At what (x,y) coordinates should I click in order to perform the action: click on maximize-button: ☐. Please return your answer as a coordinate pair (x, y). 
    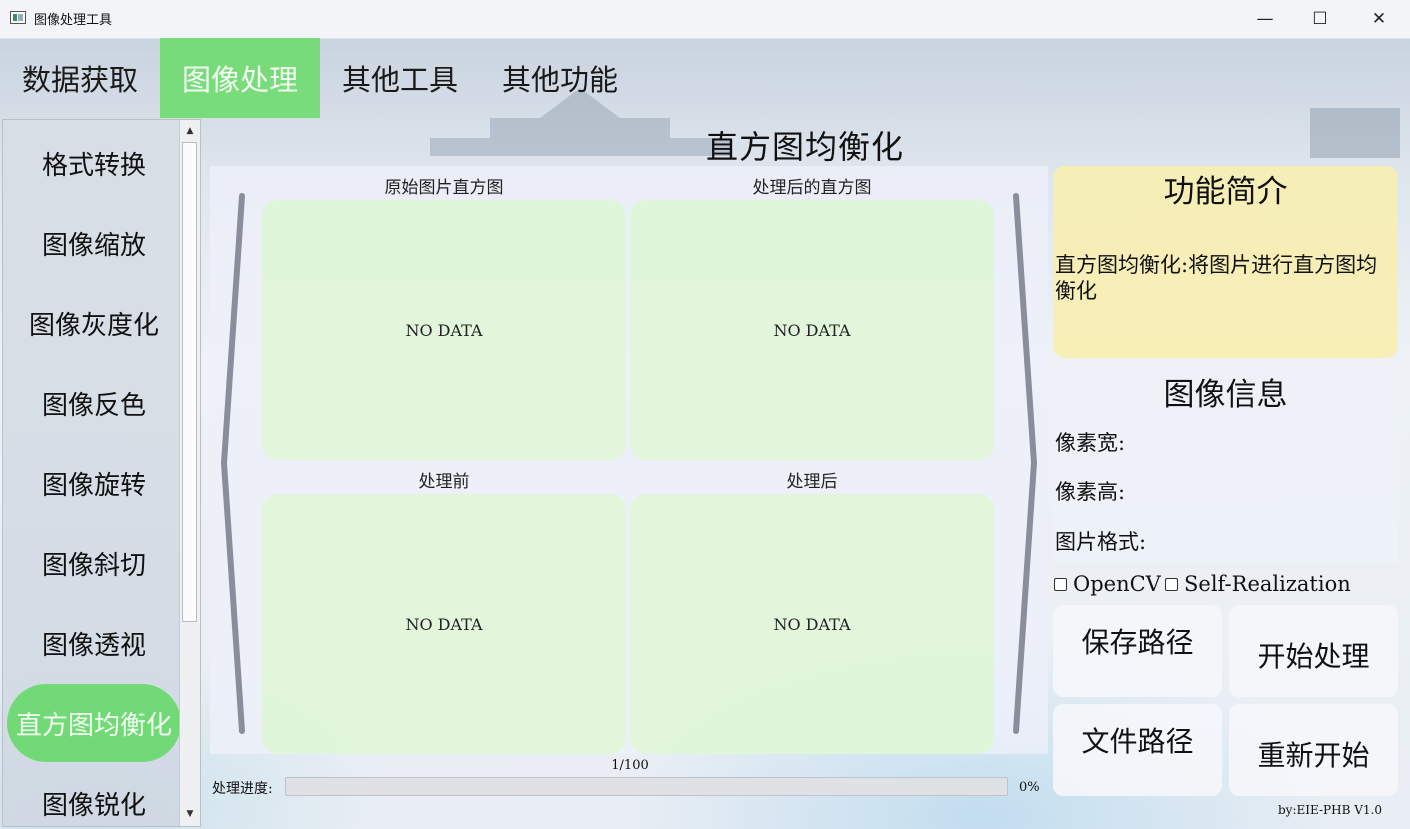
    Looking at the image, I should click on (1320, 19).